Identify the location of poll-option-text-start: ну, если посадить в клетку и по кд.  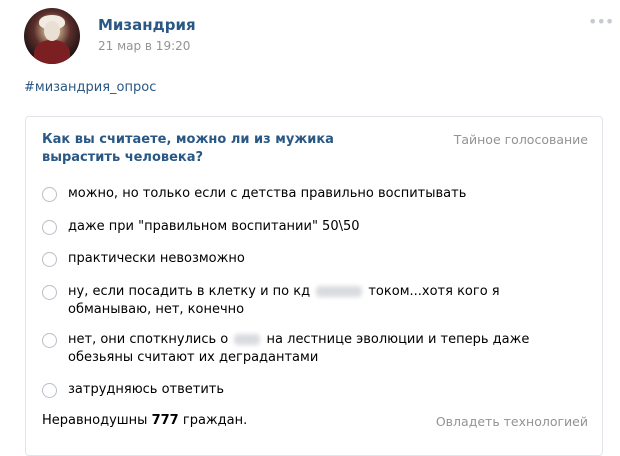
(189, 291).